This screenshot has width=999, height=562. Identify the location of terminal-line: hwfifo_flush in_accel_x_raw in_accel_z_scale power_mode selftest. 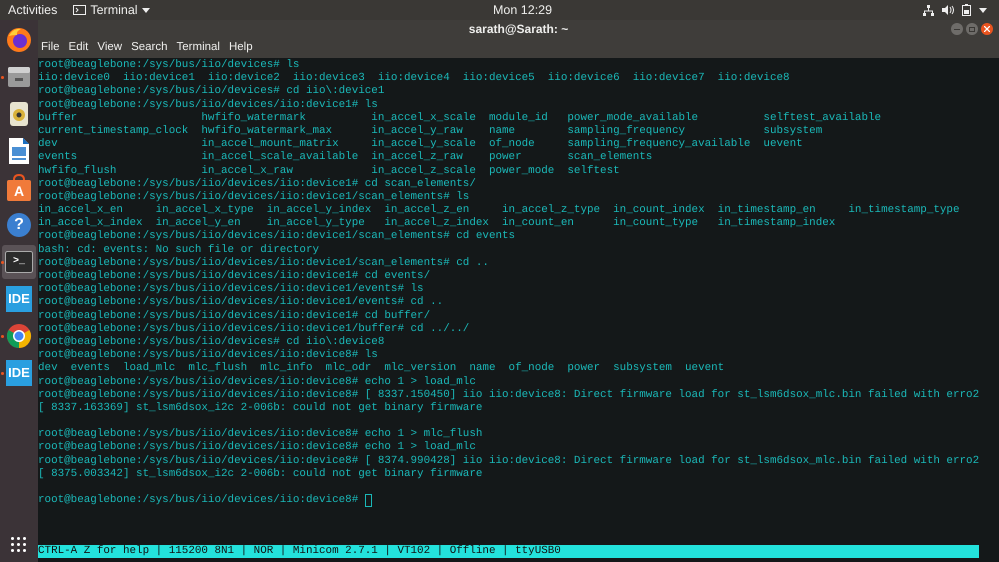
(329, 171).